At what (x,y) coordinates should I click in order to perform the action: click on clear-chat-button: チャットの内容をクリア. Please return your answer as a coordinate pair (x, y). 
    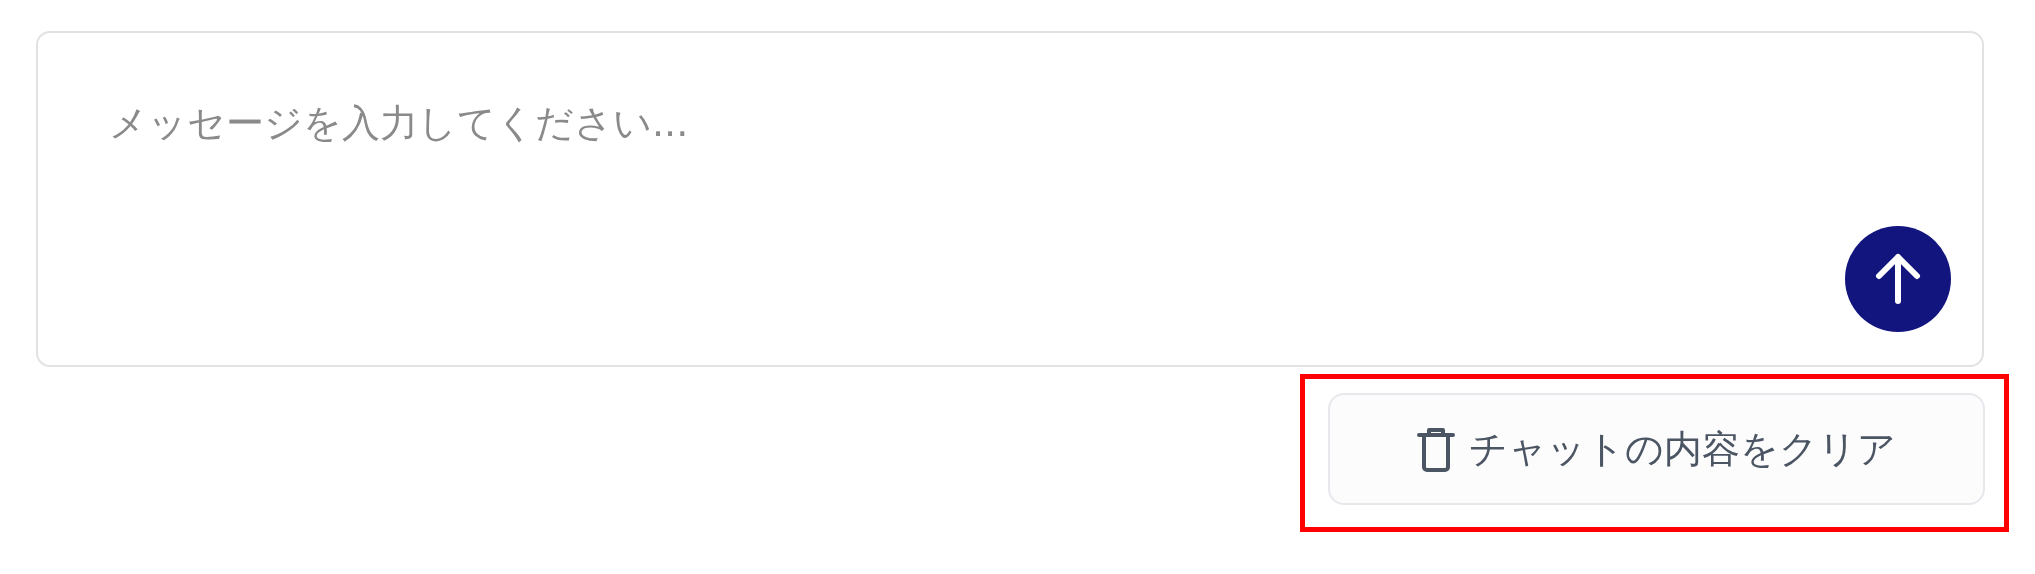
    Looking at the image, I should click on (1656, 449).